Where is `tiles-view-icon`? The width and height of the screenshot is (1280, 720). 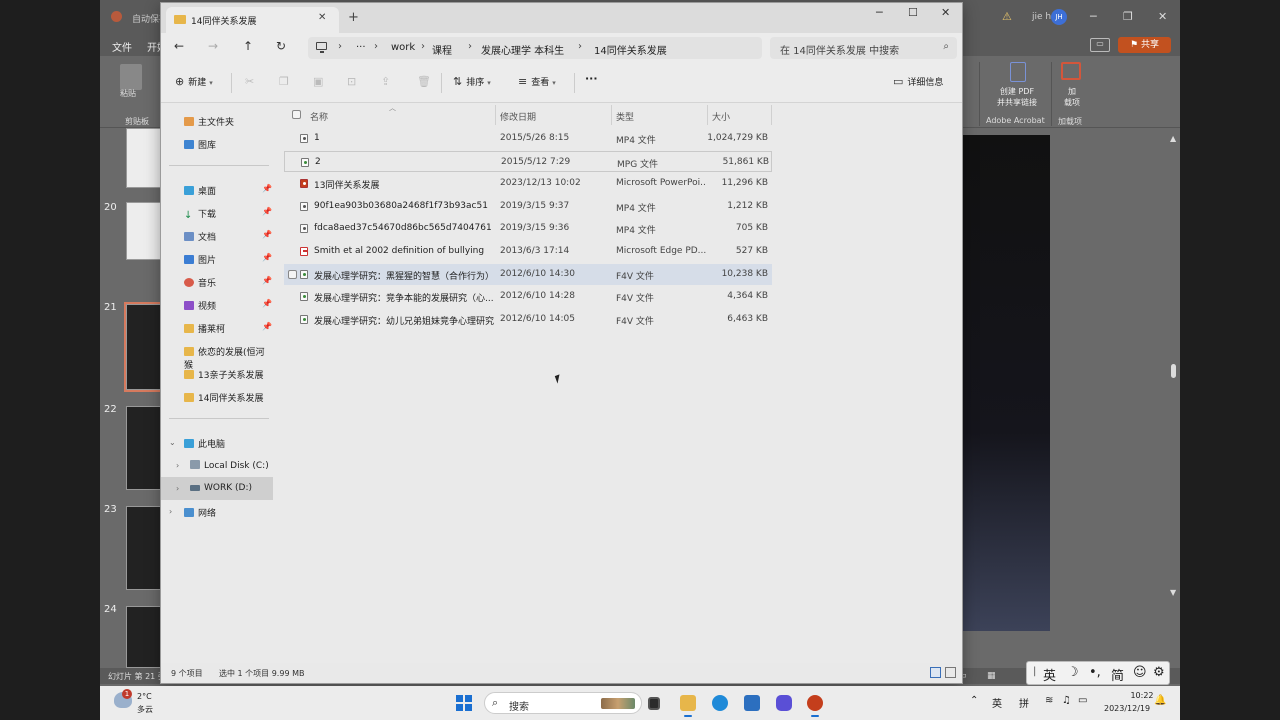
tiles-view-icon is located at coordinates (950, 672).